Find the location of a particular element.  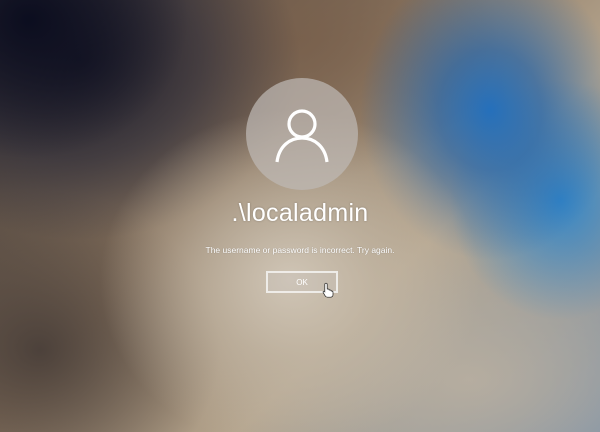

background-shadow is located at coordinates (95, 80).